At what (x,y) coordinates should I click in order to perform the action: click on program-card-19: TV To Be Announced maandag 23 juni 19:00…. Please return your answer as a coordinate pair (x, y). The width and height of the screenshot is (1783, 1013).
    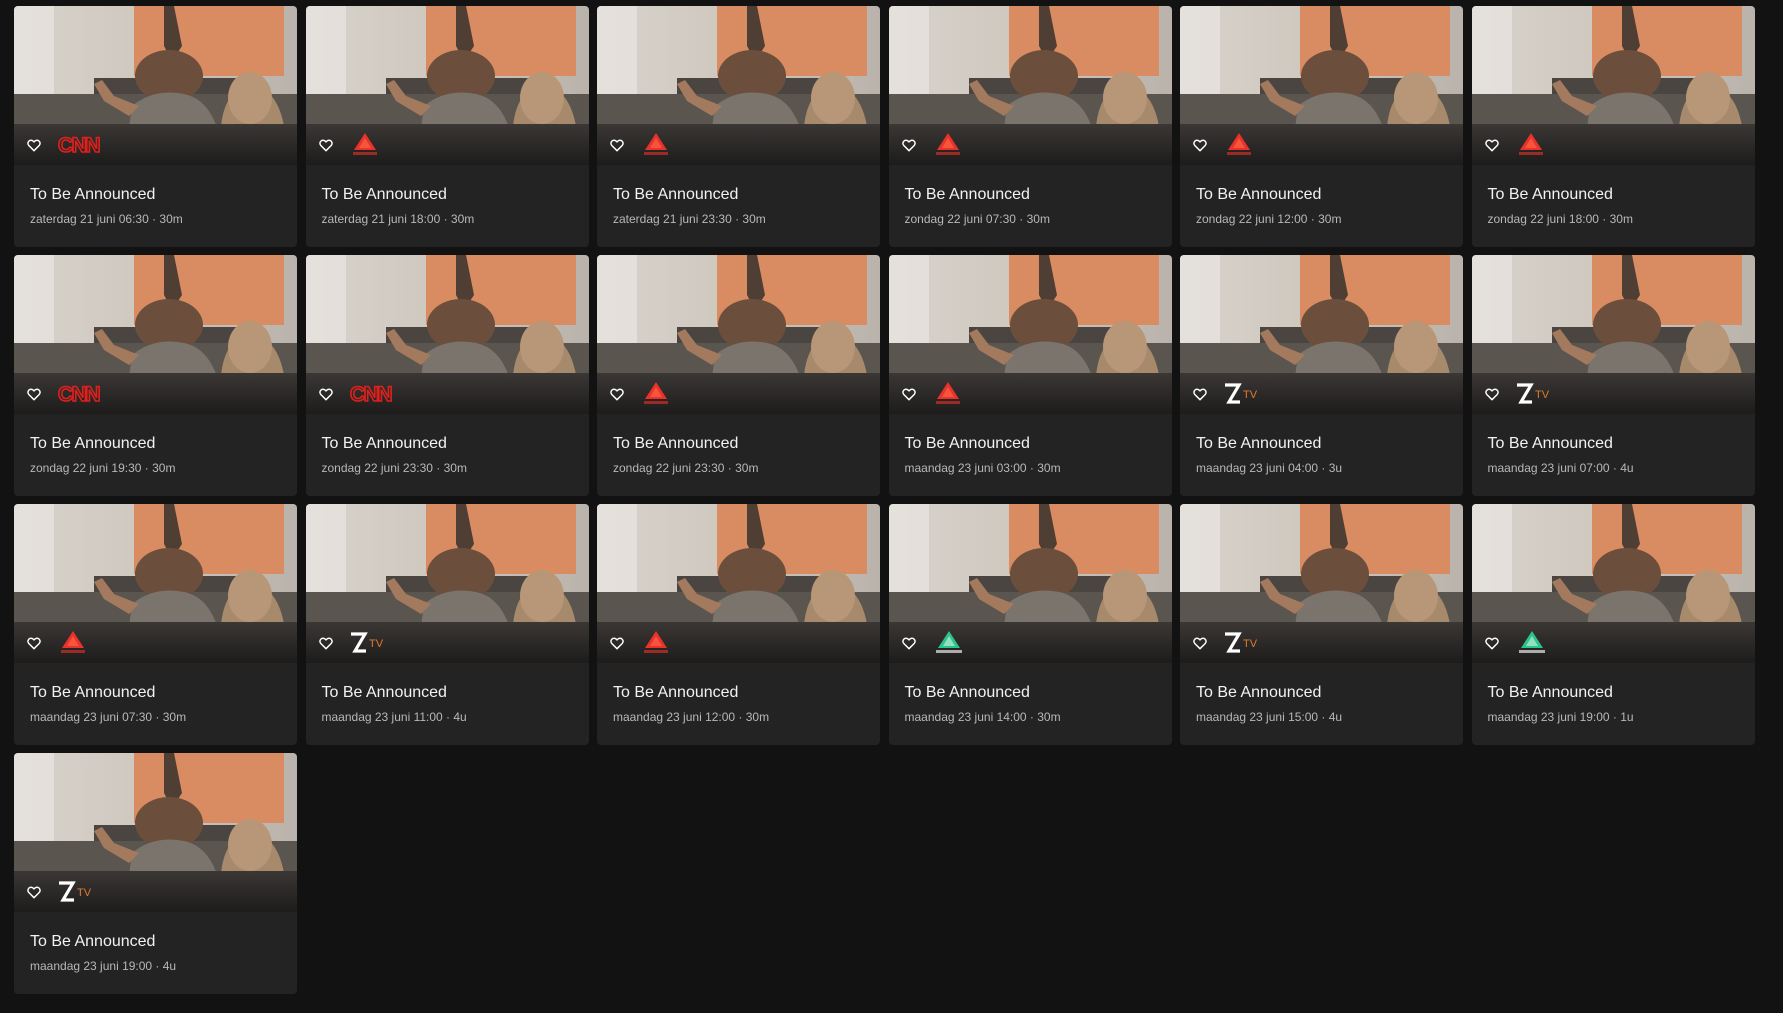
    Looking at the image, I should click on (155, 873).